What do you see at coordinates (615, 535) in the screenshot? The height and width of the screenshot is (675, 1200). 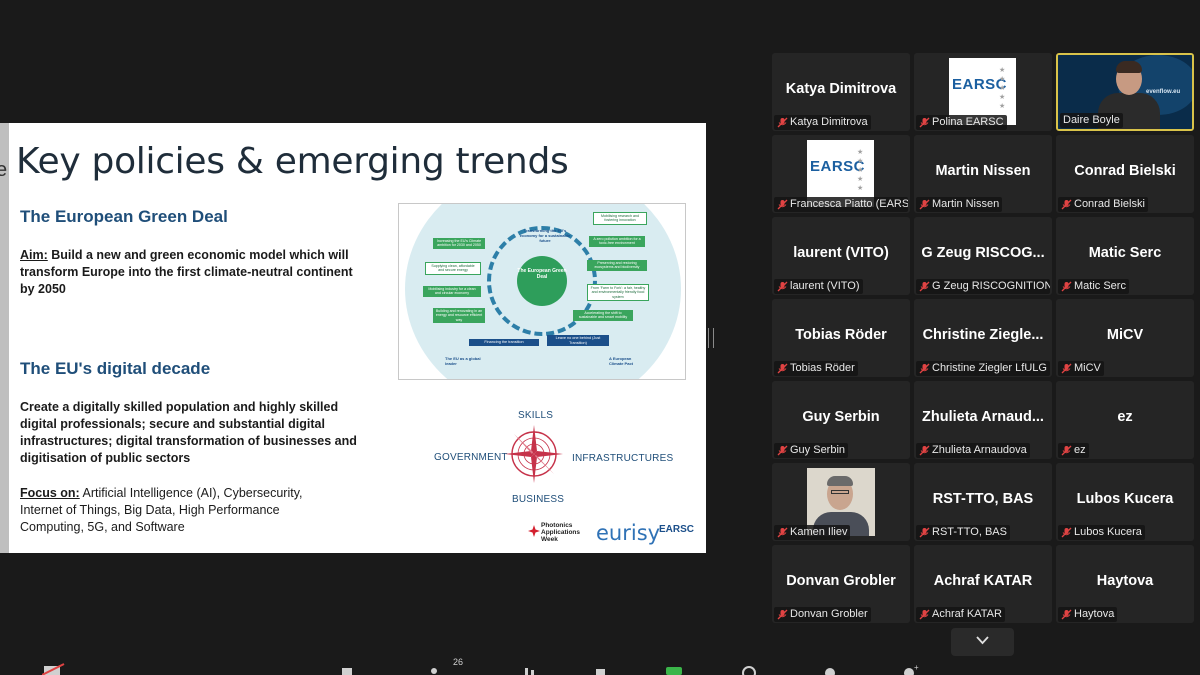 I see `slide-logos: Photonics Applications Week eurisy EARSC` at bounding box center [615, 535].